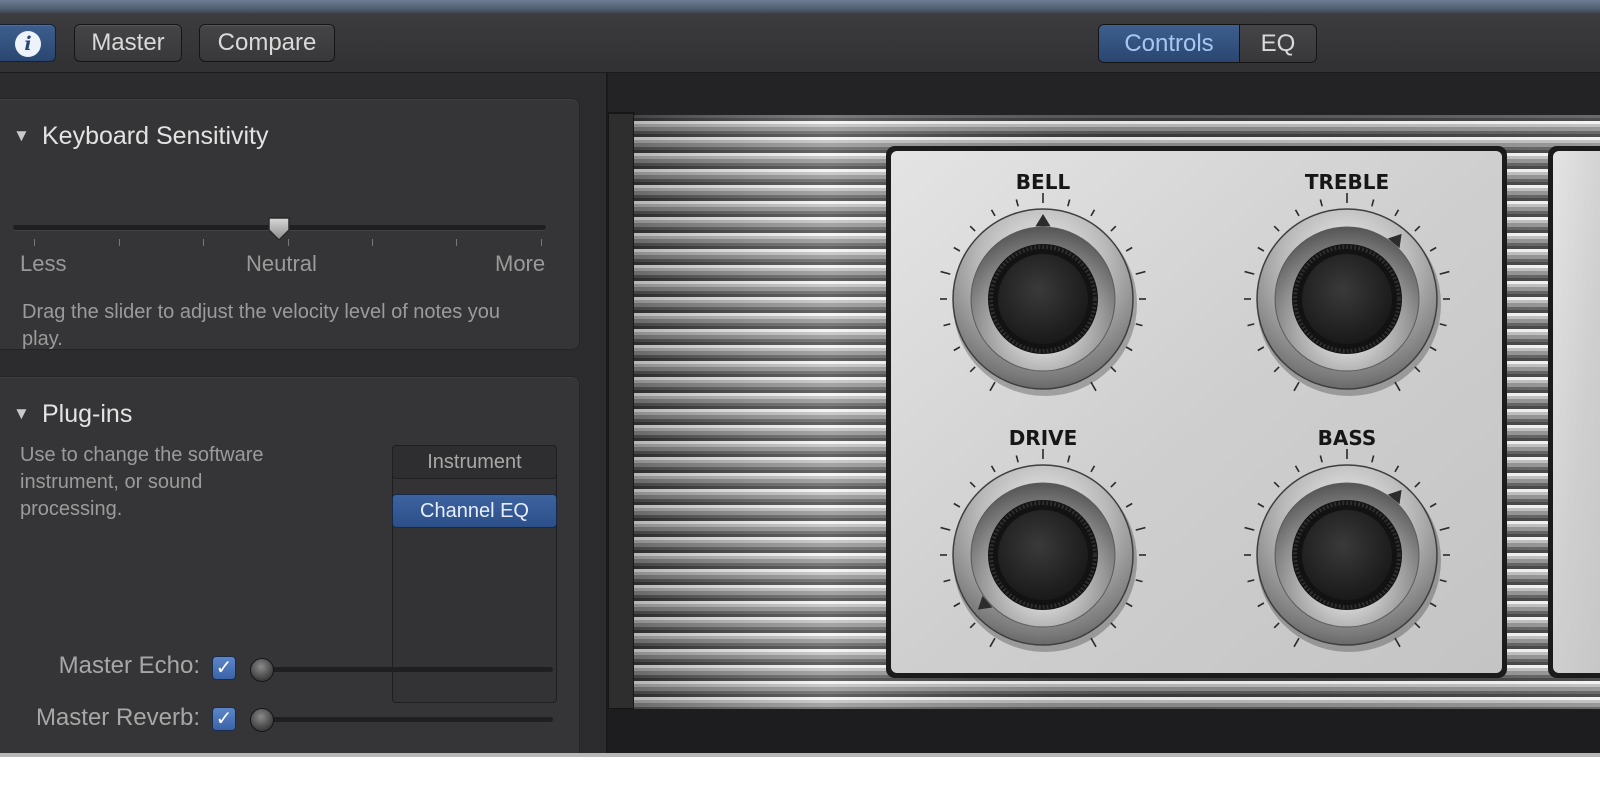 The image size is (1600, 800). Describe the element at coordinates (407, 719) in the screenshot. I see `master-reverb-slider` at that location.